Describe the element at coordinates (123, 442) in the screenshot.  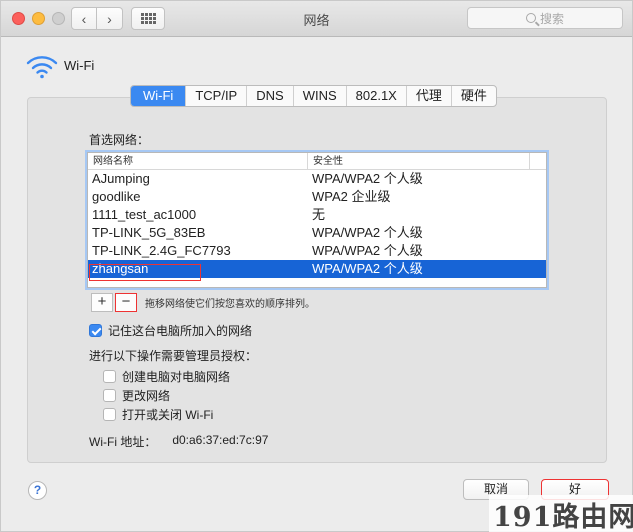
I see `wifi-address-label: Wi-Fi 地址：` at that location.